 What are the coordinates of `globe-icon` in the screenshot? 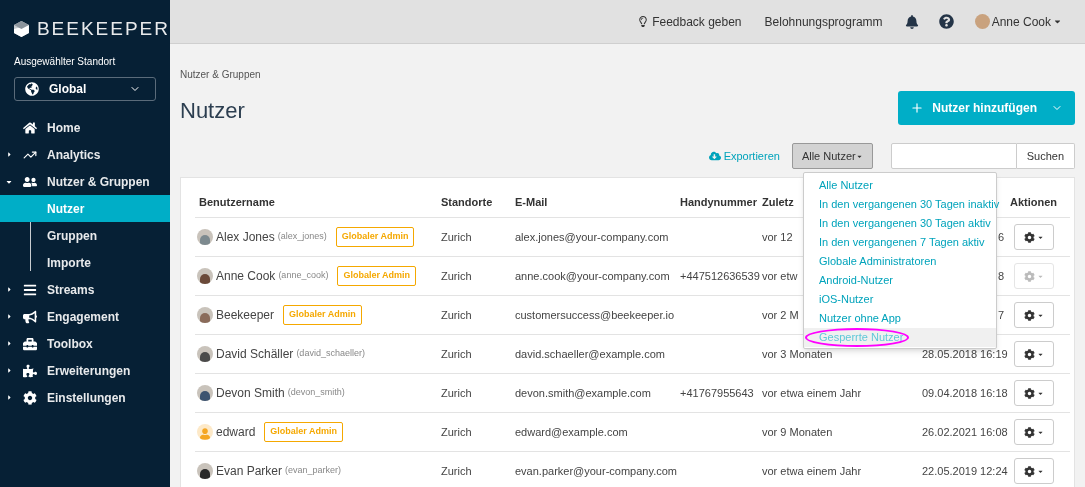 It's located at (32, 89).